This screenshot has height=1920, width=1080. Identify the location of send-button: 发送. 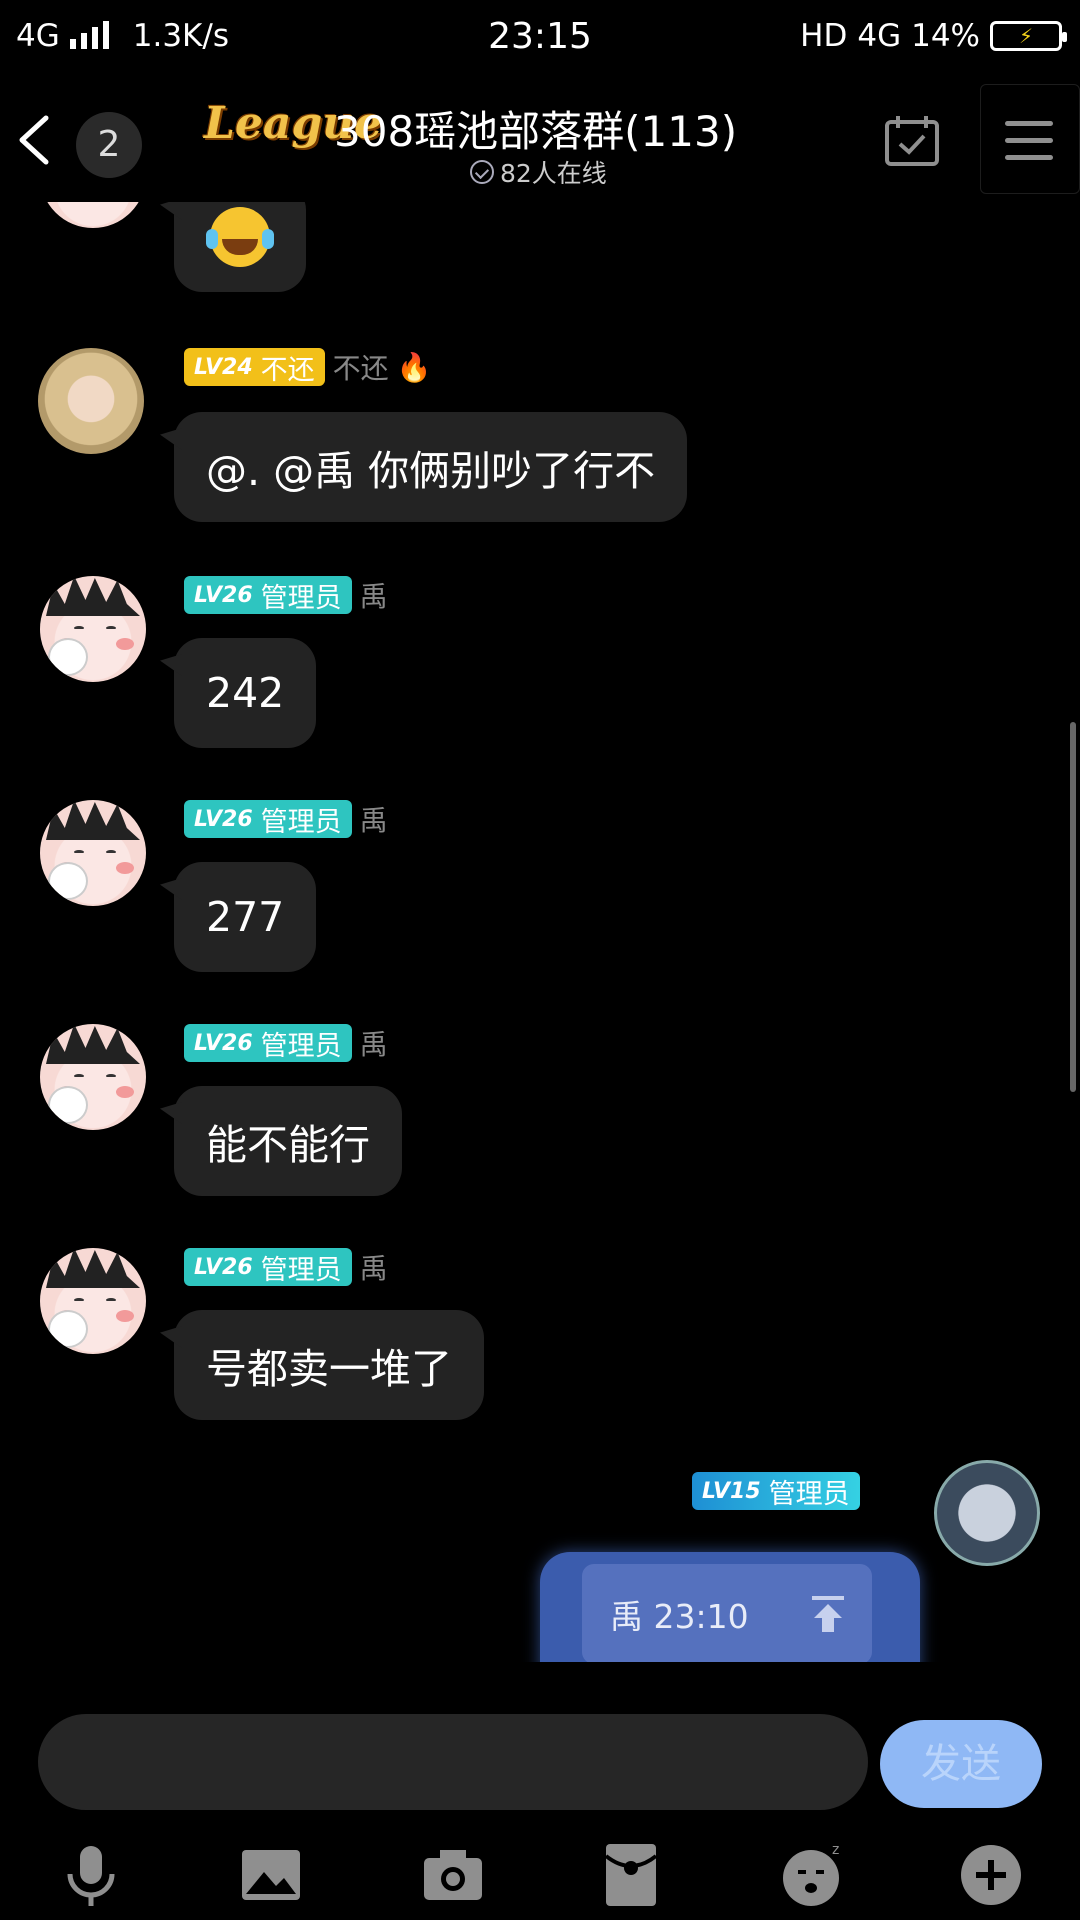
(961, 1764).